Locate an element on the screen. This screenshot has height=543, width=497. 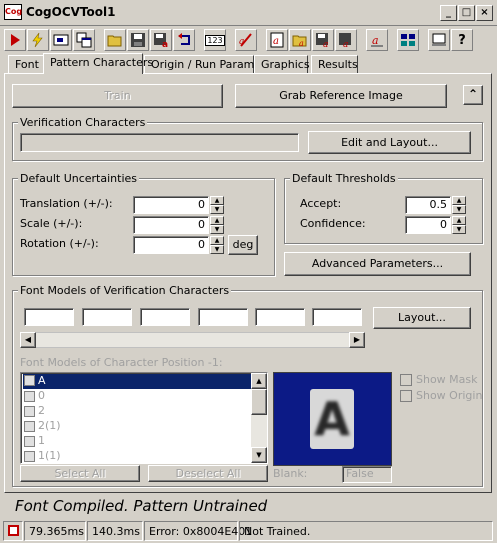
save-font-icon: a is located at coordinates (323, 40).